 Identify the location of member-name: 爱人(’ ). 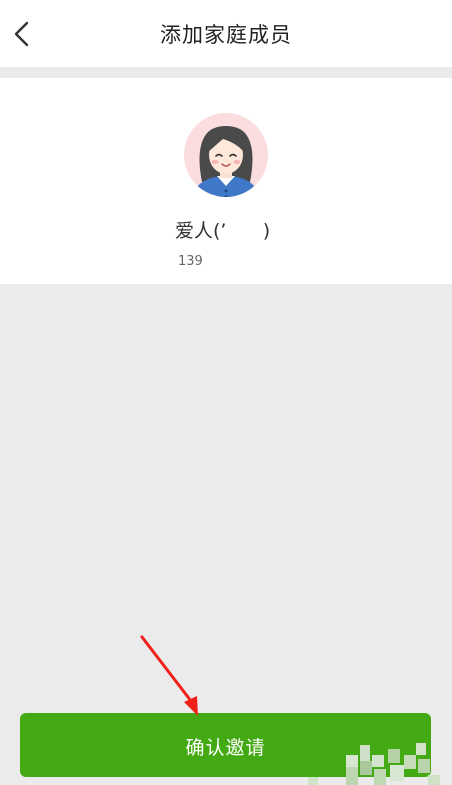
(223, 231).